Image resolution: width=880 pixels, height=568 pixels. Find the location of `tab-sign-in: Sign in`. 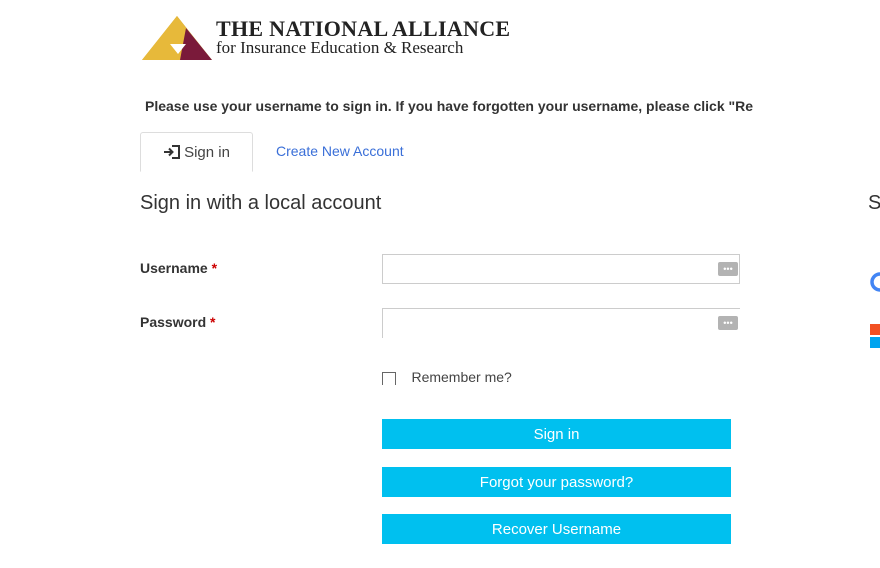

tab-sign-in: Sign in is located at coordinates (196, 152).